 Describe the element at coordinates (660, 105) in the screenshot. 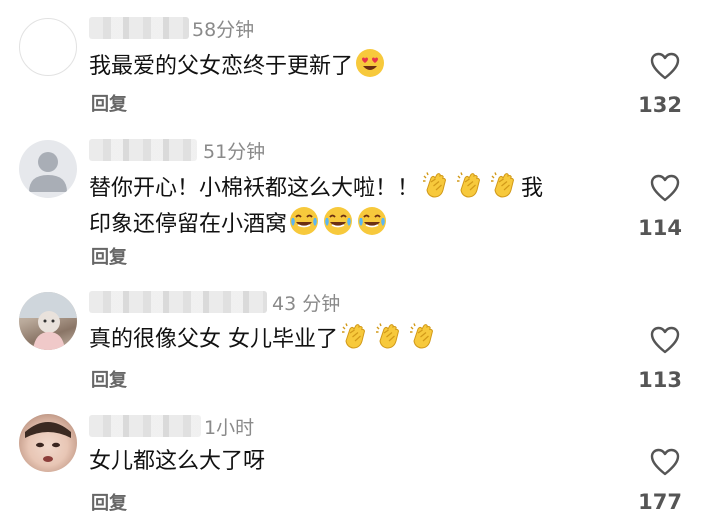

I see `like-count: 132` at that location.